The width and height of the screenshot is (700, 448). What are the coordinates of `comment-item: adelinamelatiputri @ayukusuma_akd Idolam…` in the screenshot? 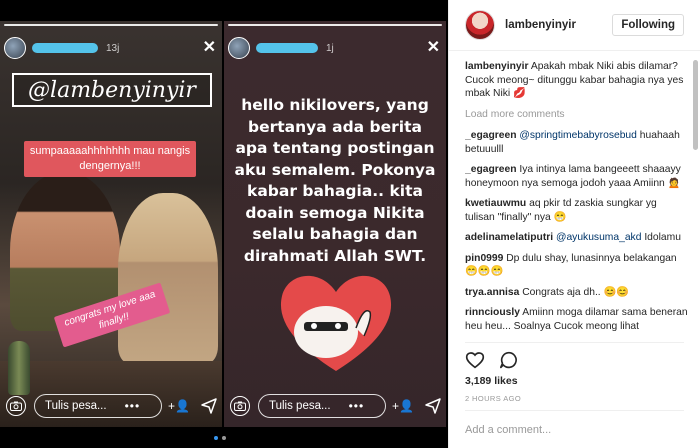 It's located at (576, 238).